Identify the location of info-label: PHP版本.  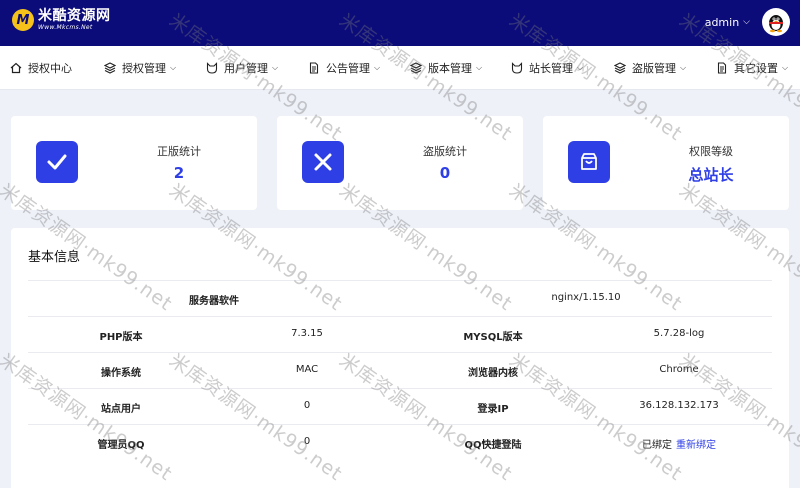
(121, 337).